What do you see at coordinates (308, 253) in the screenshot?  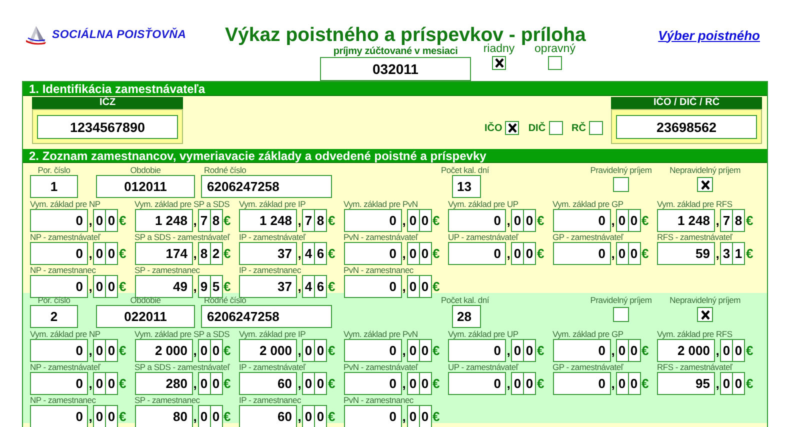 I see `digit-field: 4` at bounding box center [308, 253].